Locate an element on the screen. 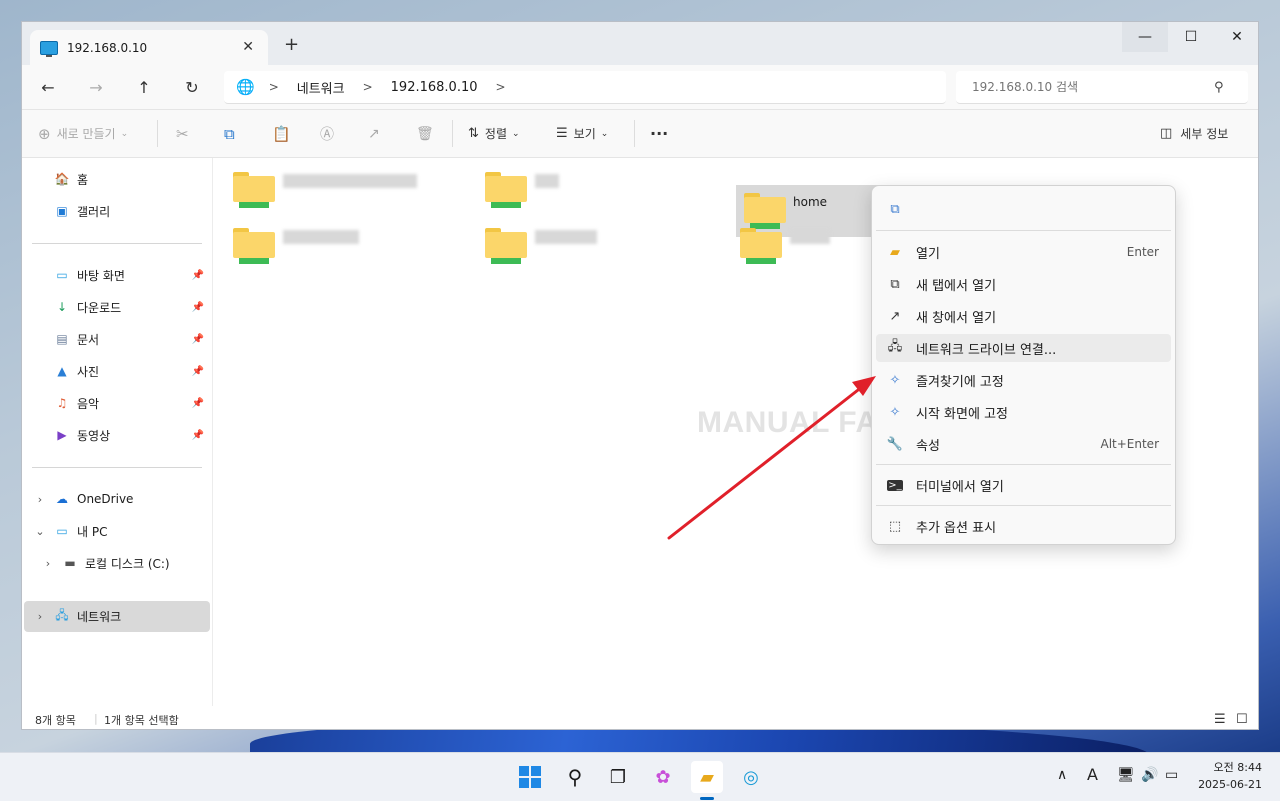  ime-indicator: A is located at coordinates (1092, 774).